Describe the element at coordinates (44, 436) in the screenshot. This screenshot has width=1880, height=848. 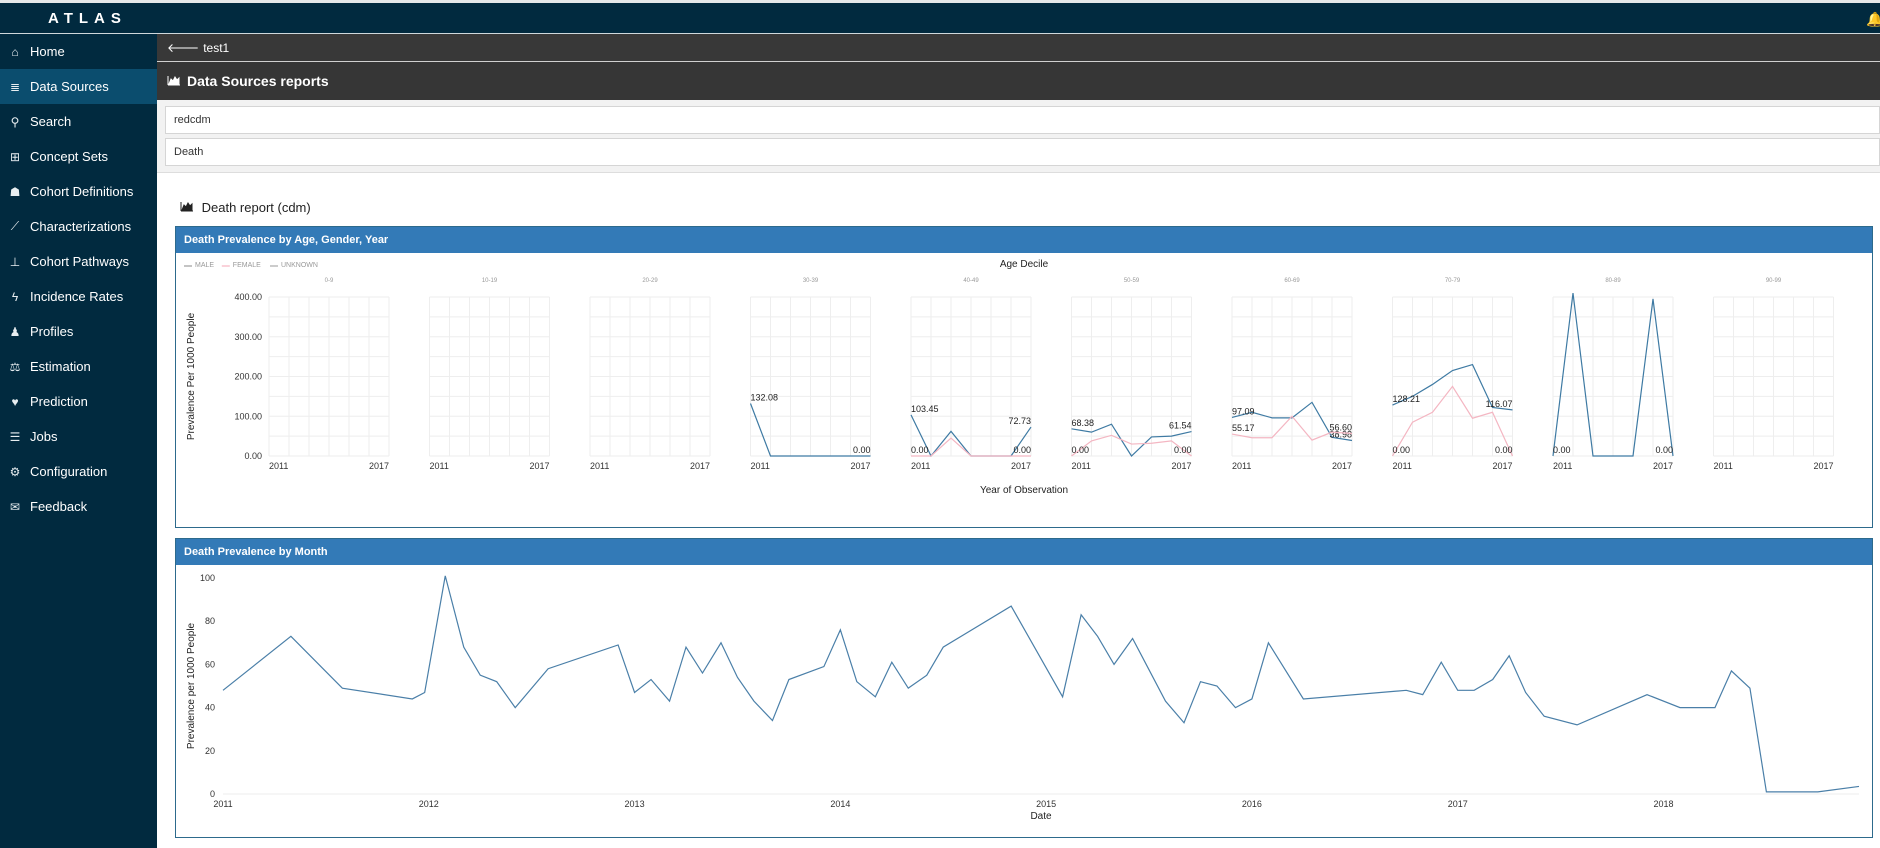
I see `sidebar-item-label: Jobs` at that location.